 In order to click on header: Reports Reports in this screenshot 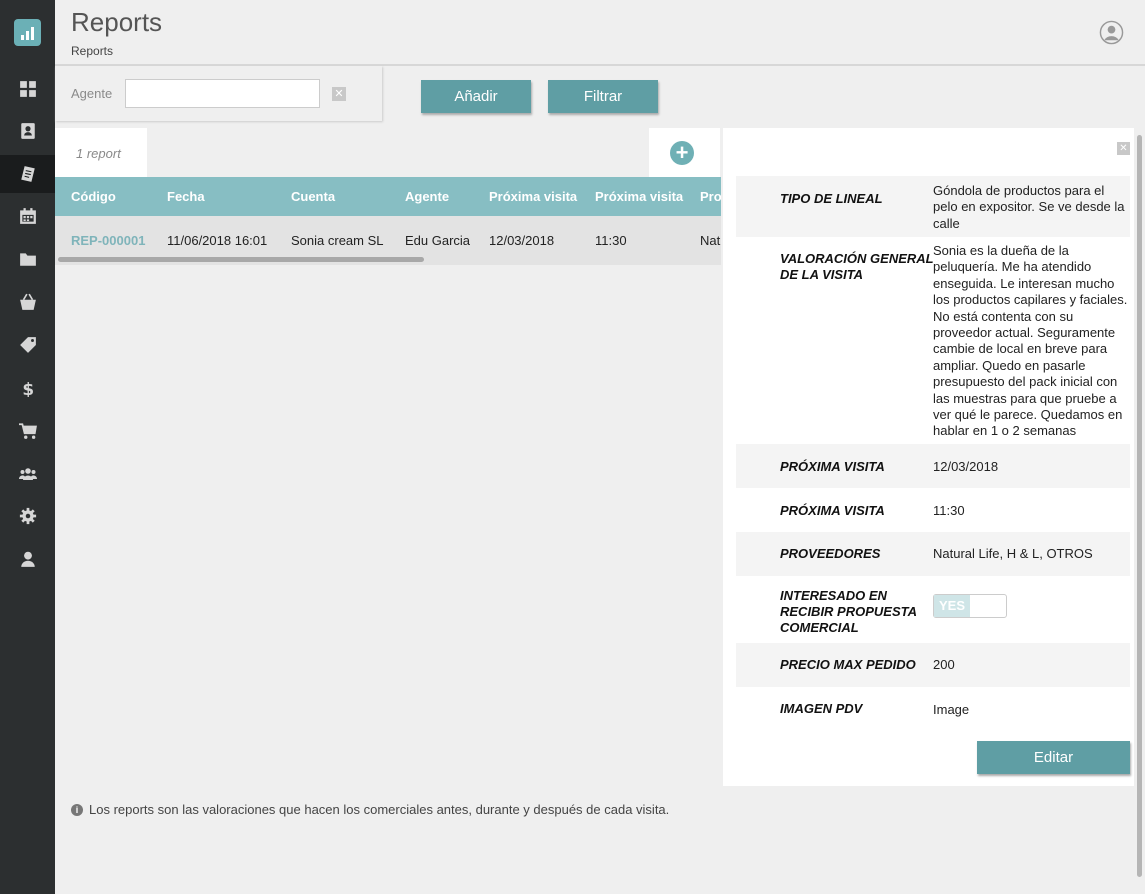, I will do `click(600, 33)`.